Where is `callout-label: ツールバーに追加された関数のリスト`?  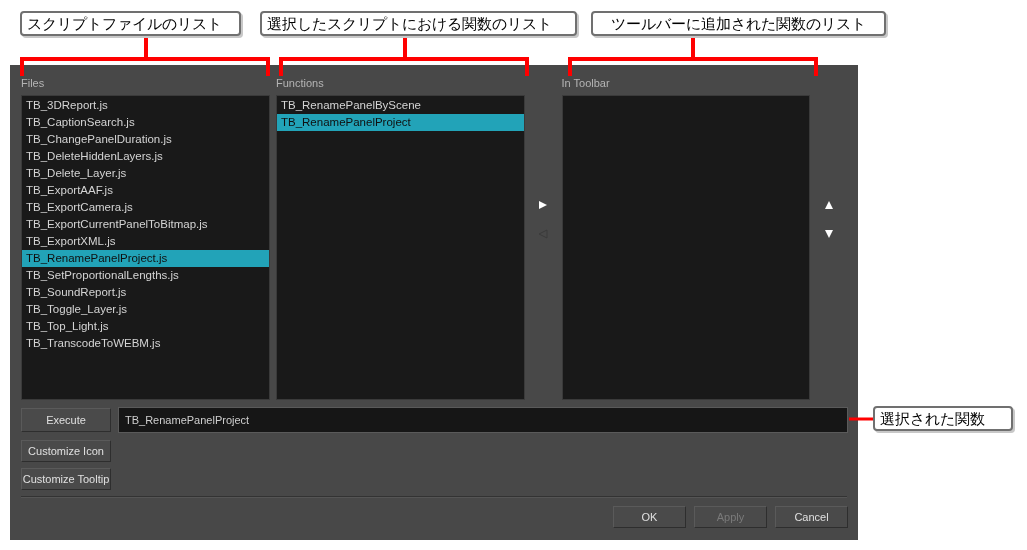 callout-label: ツールバーに追加された関数のリスト is located at coordinates (738, 23).